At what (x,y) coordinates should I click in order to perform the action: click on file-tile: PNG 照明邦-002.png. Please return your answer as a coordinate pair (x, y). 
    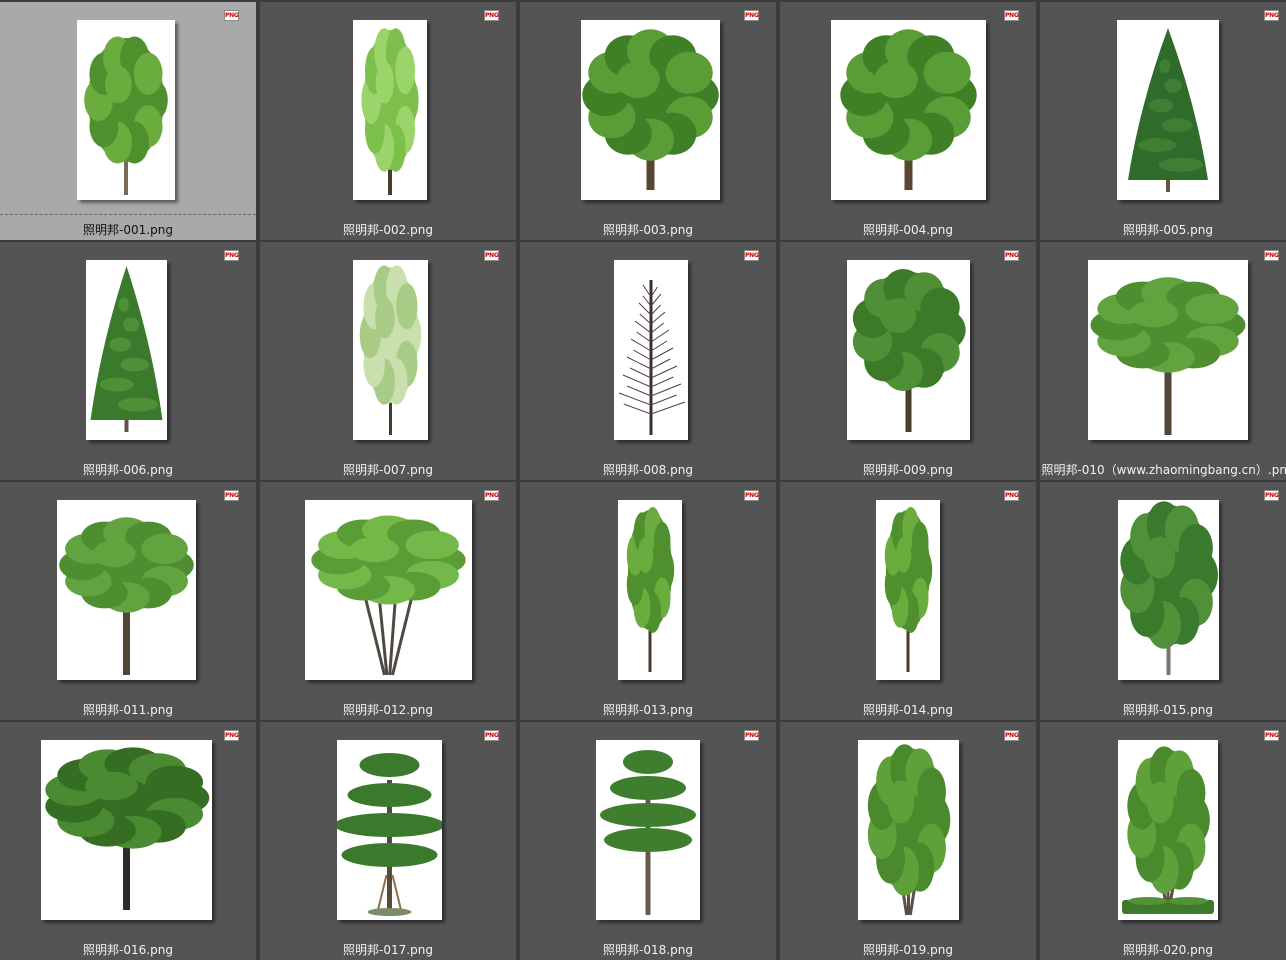
    Looking at the image, I should click on (388, 121).